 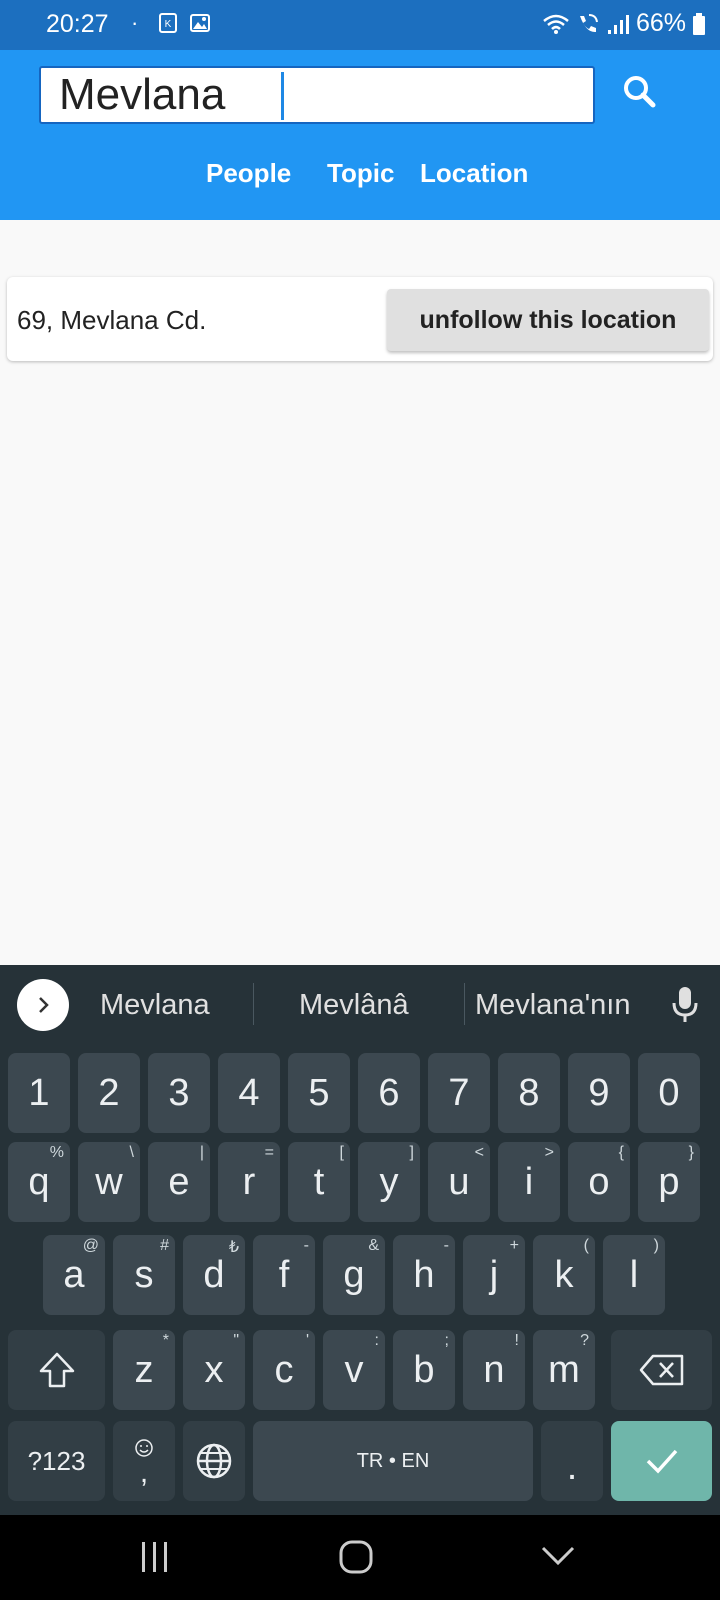 I want to click on key-alt-symbol: {, so click(x=621, y=1152).